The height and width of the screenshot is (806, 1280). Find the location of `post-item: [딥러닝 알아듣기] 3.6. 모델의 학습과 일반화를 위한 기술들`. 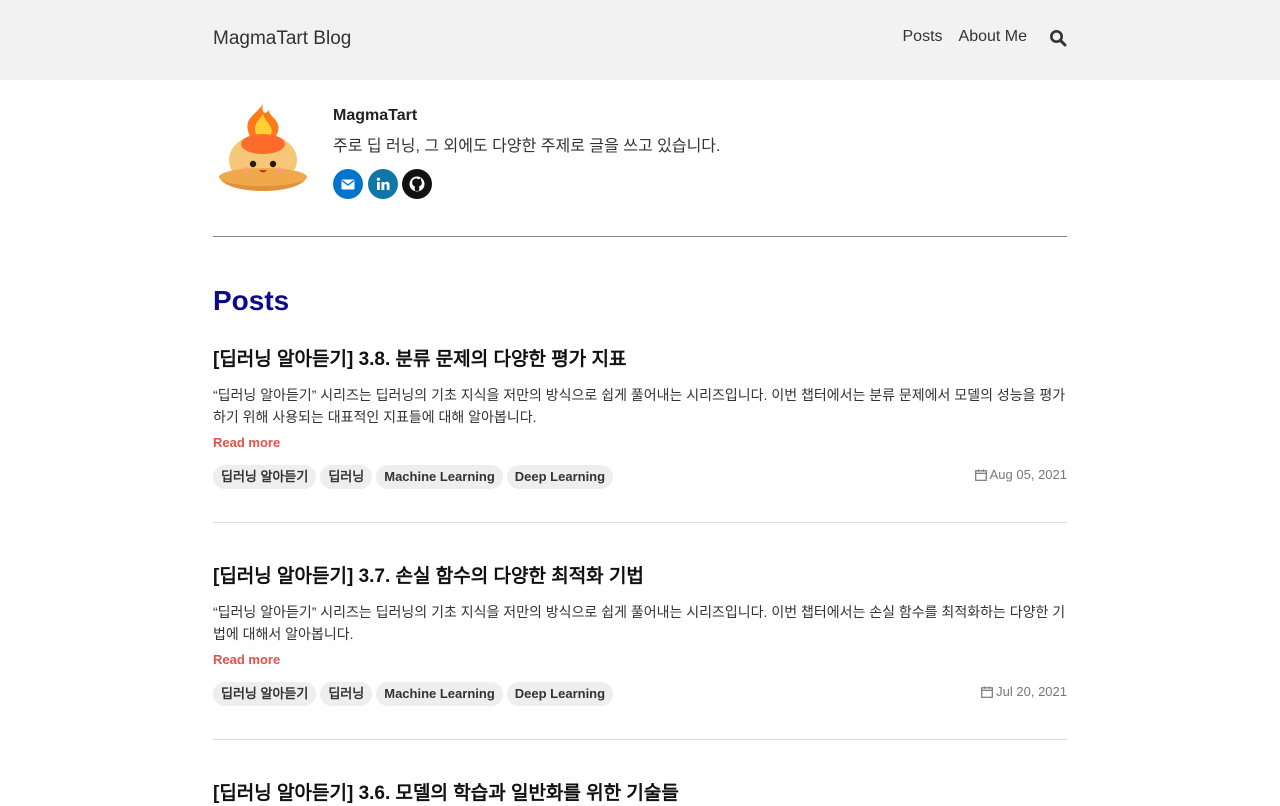

post-item: [딥러닝 알아듣기] 3.6. 모델의 학습과 일반화를 위한 기술들 is located at coordinates (640, 794).